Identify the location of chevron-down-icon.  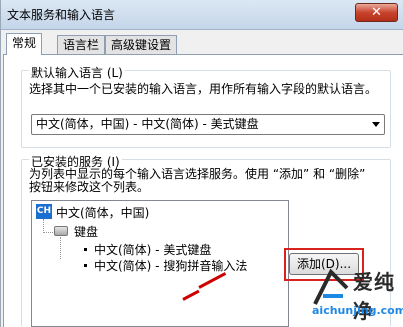
(376, 124).